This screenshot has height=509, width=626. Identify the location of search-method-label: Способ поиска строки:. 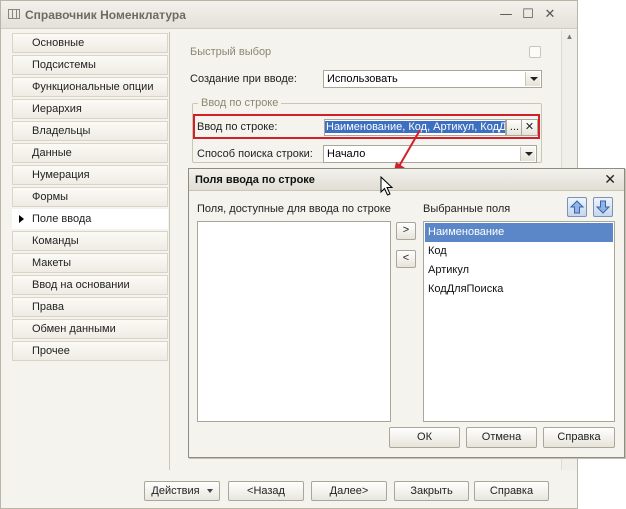
(255, 154).